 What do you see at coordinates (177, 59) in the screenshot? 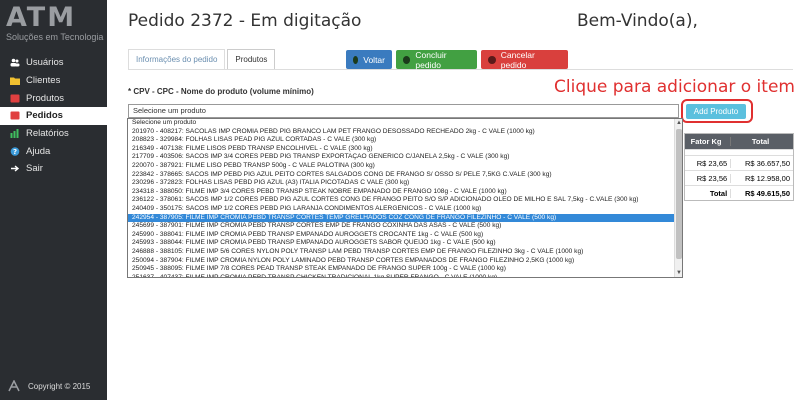
I see `tab-informacoes-pedido: Informações do pedido` at bounding box center [177, 59].